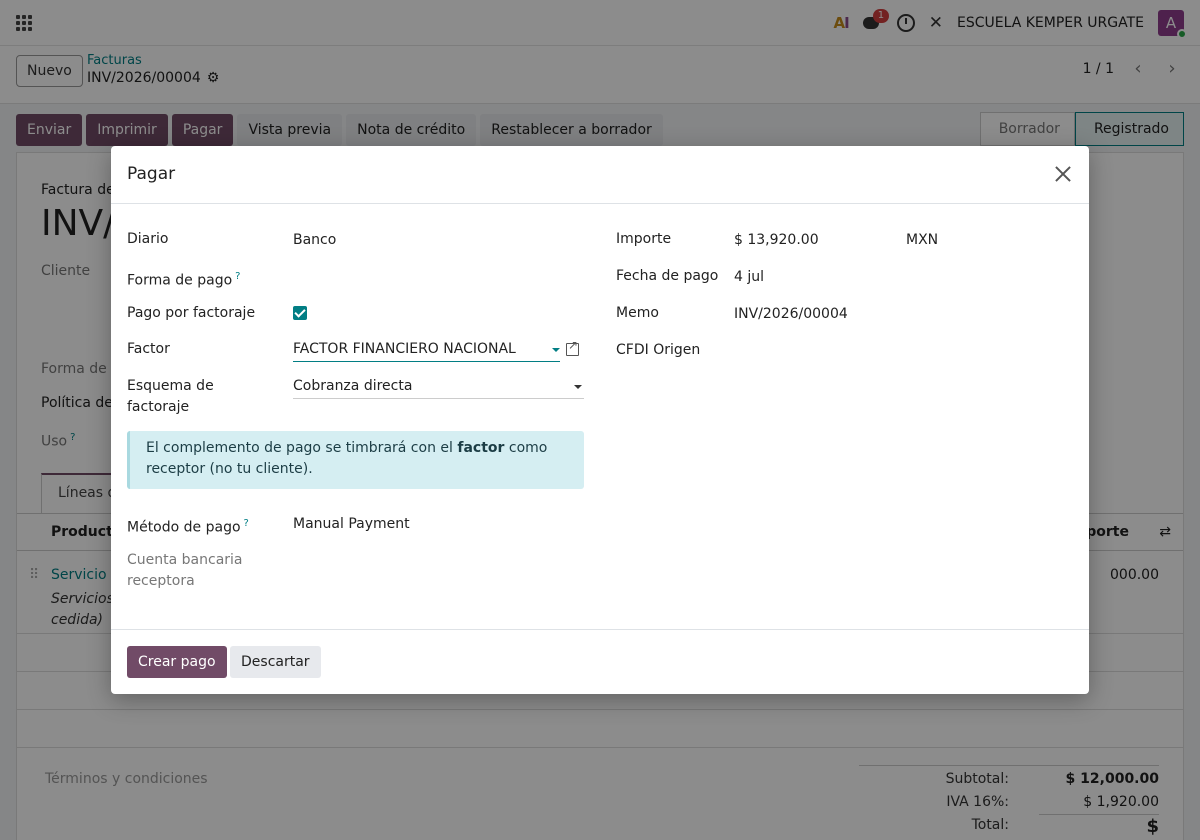 The image size is (1200, 840). I want to click on factoring-scheme-select: Cobranza directa, so click(438, 387).